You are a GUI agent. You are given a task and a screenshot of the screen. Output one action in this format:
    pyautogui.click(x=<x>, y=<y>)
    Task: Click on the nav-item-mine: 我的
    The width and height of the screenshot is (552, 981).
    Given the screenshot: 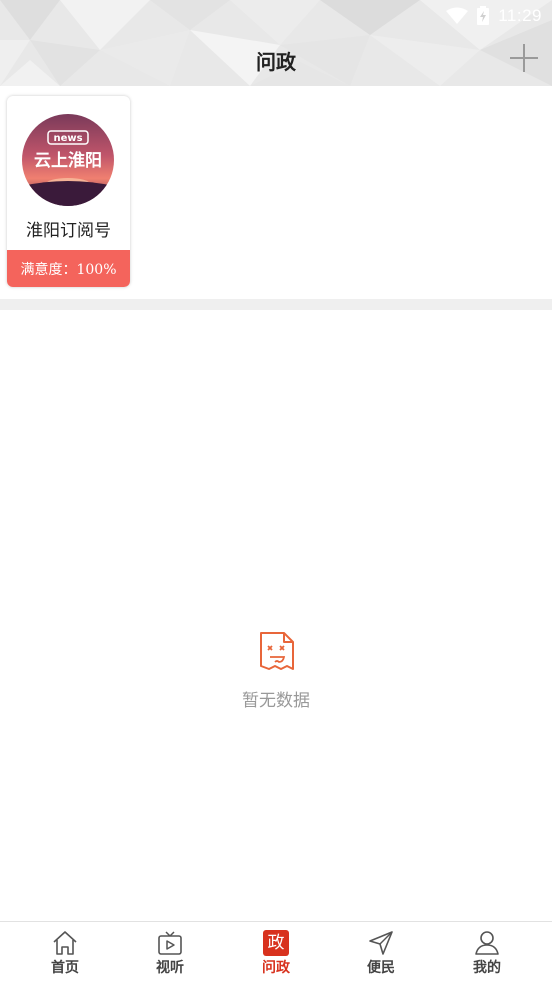 What is the action you would take?
    pyautogui.click(x=487, y=951)
    